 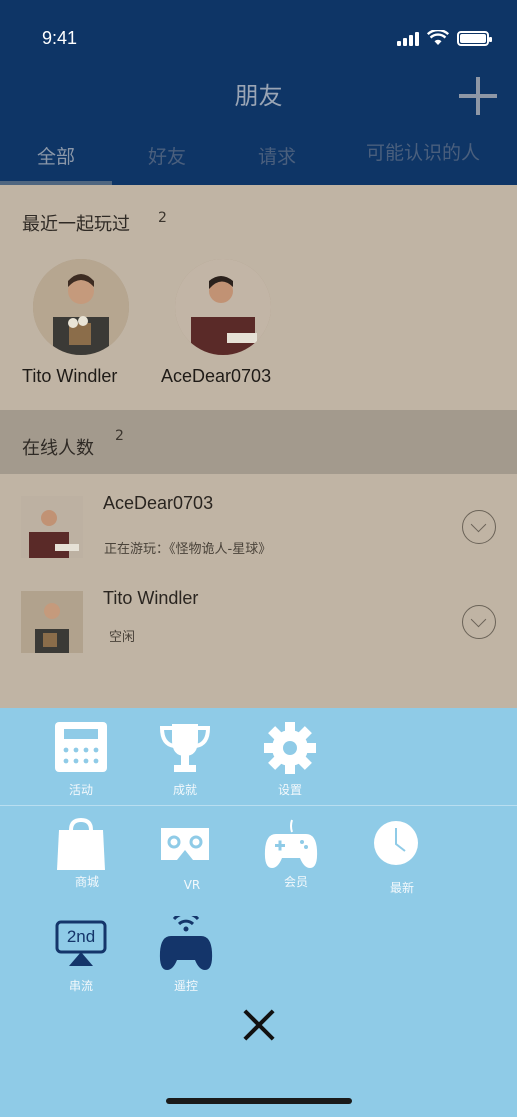 I want to click on menu-label-vr: VR, so click(x=192, y=885).